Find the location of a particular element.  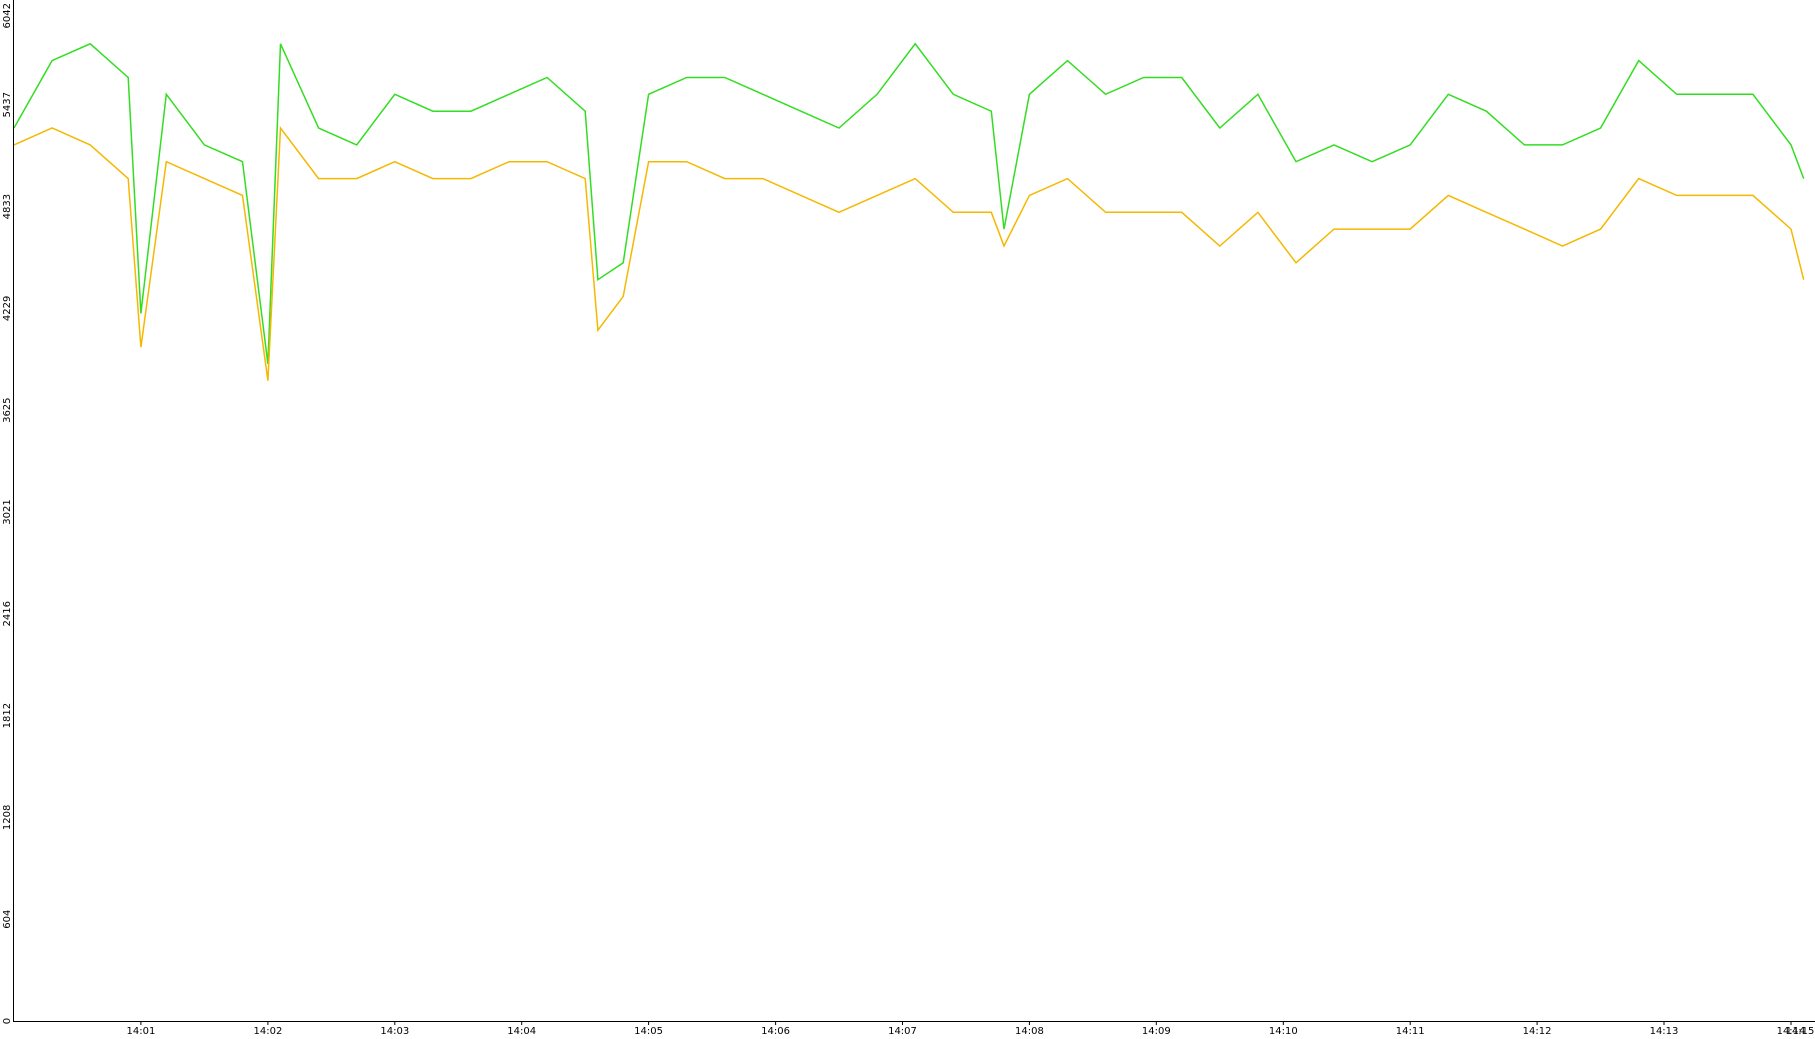

y-tick-label: 6042 is located at coordinates (7, 15).